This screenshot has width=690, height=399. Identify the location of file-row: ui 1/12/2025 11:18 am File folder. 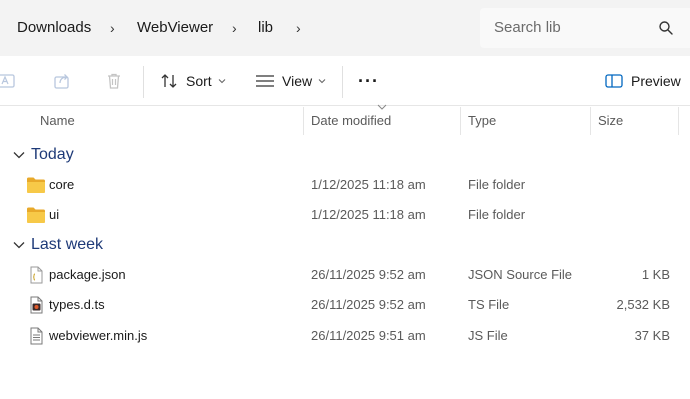
(345, 215).